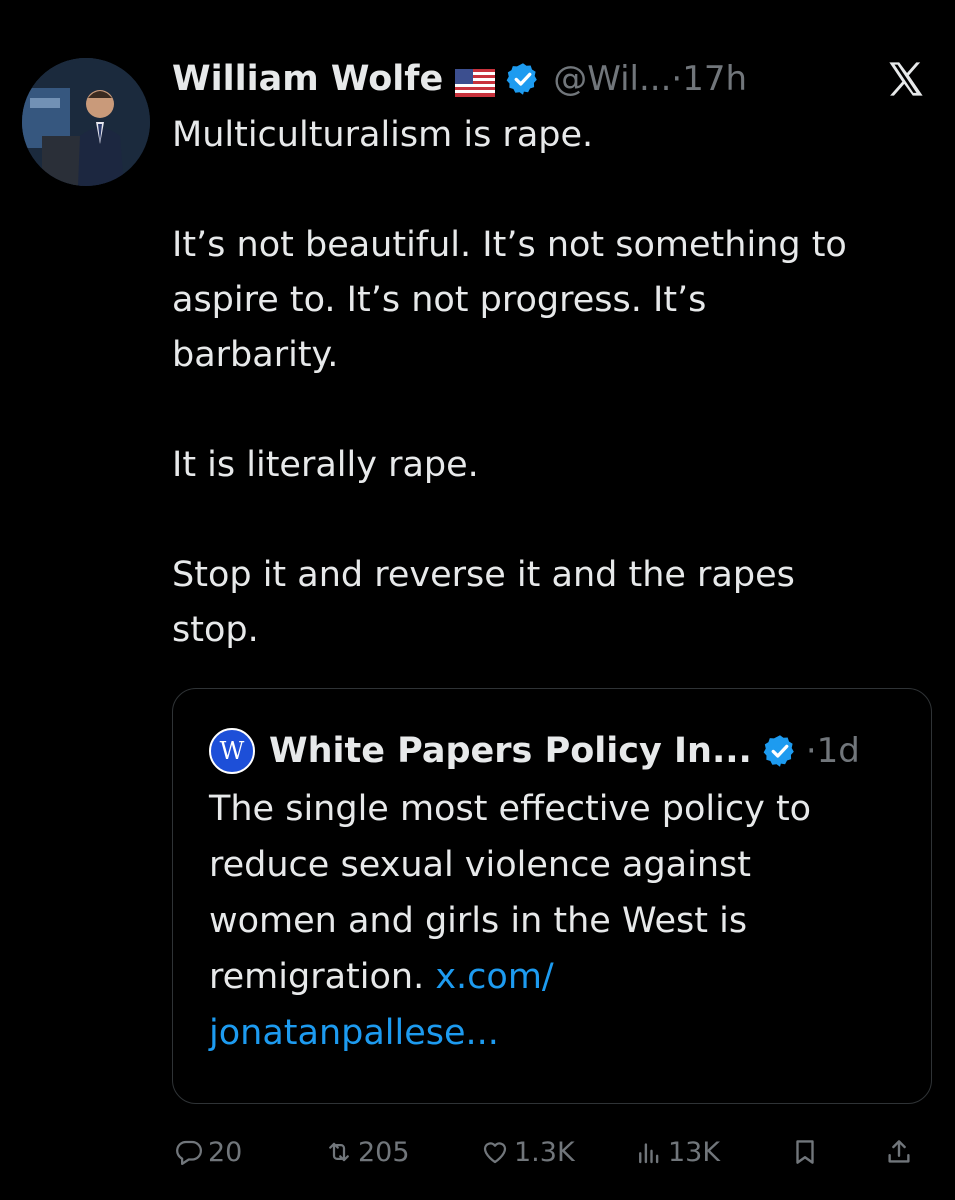  Describe the element at coordinates (694, 1152) in the screenshot. I see `views-count: 13K` at that location.